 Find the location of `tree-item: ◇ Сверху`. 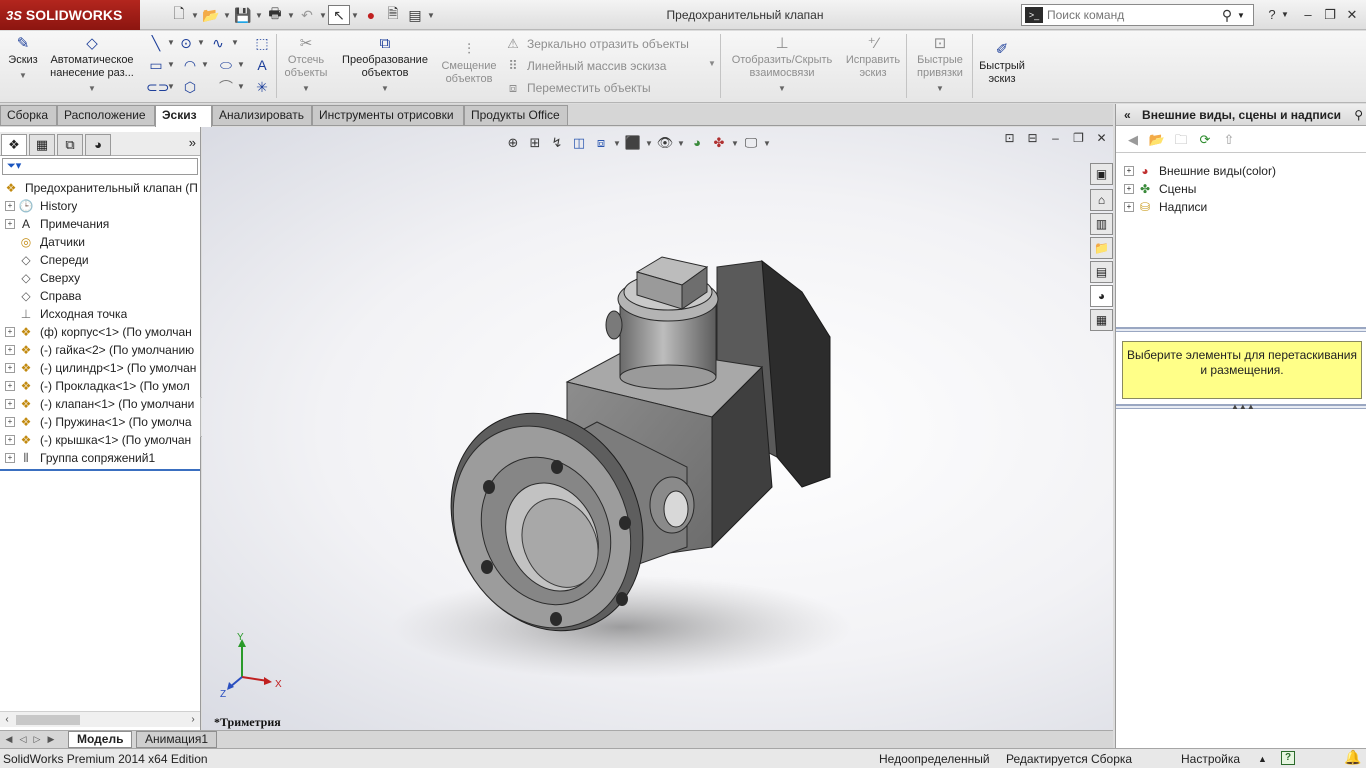

tree-item: ◇ Сверху is located at coordinates (100, 278).